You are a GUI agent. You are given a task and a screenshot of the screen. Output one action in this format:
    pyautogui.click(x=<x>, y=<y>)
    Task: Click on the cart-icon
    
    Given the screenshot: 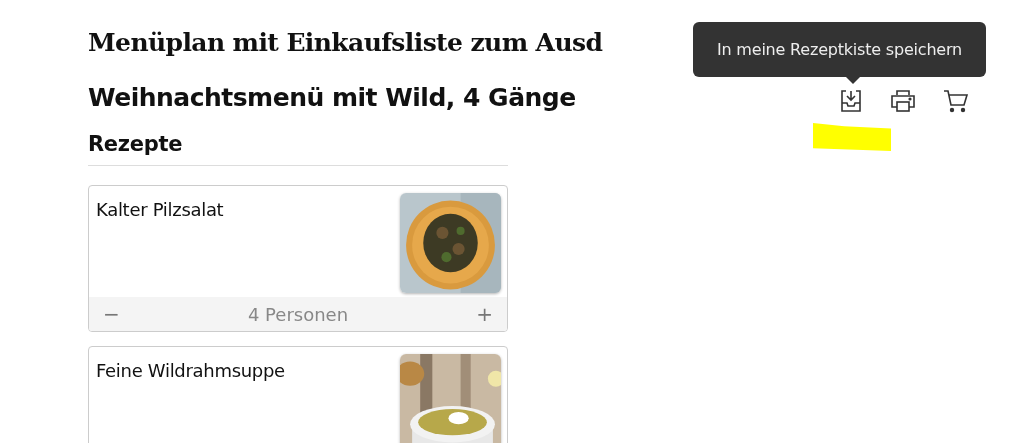 What is the action you would take?
    pyautogui.click(x=956, y=101)
    